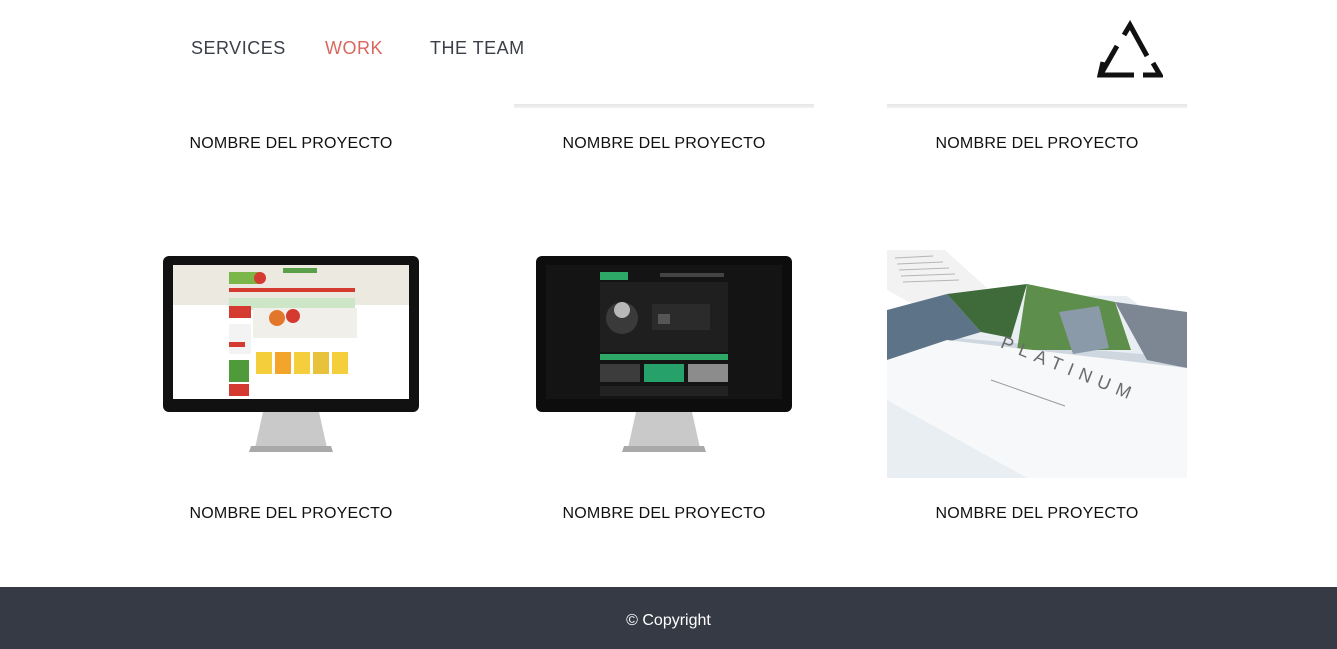  I want to click on project-thumbnail-brochure: PLATINUM, so click(1037, 364).